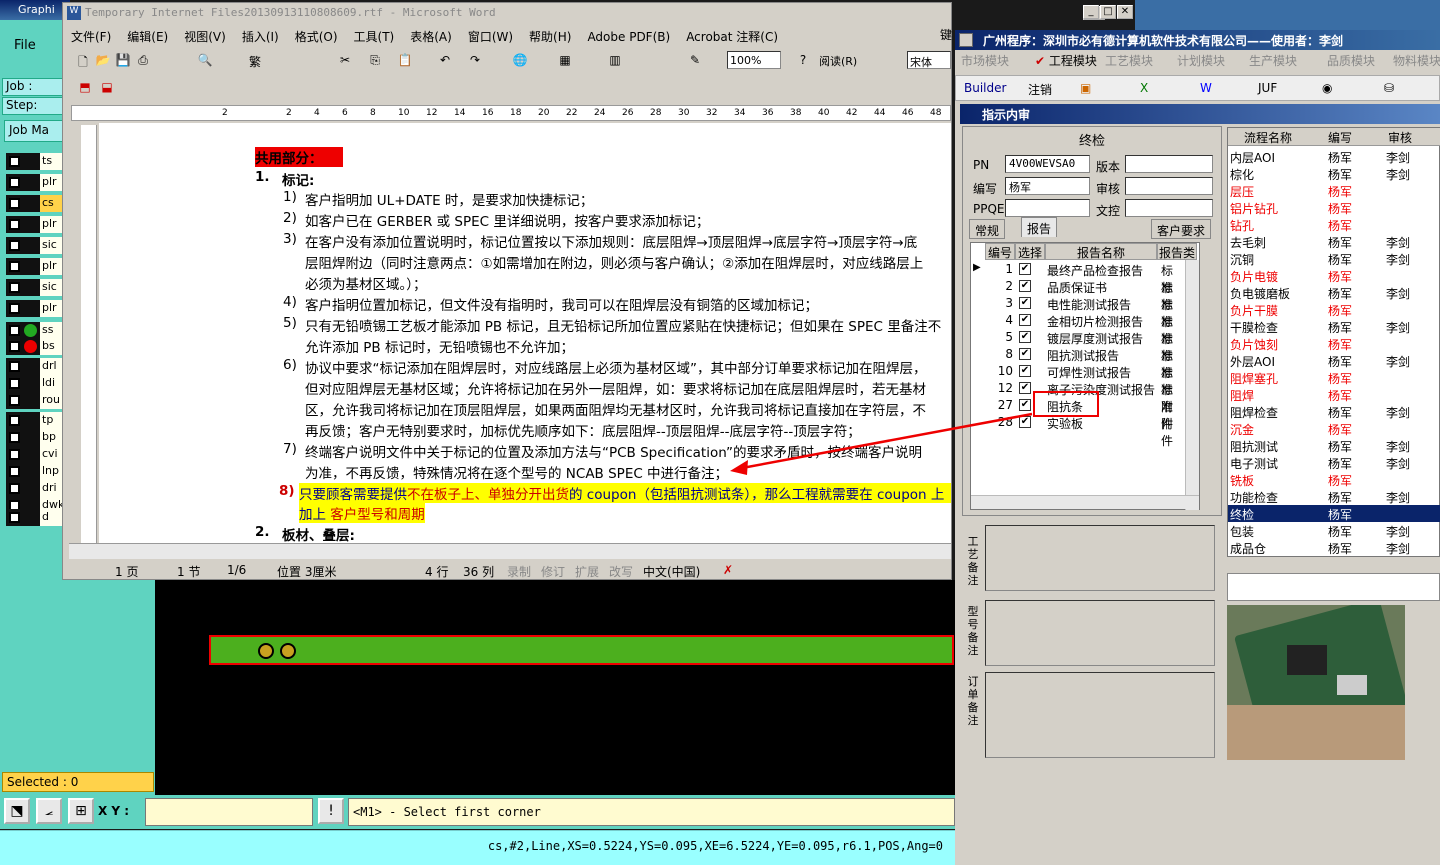  What do you see at coordinates (1268, 137) in the screenshot?
I see `col-process: 流程名称` at bounding box center [1268, 137].